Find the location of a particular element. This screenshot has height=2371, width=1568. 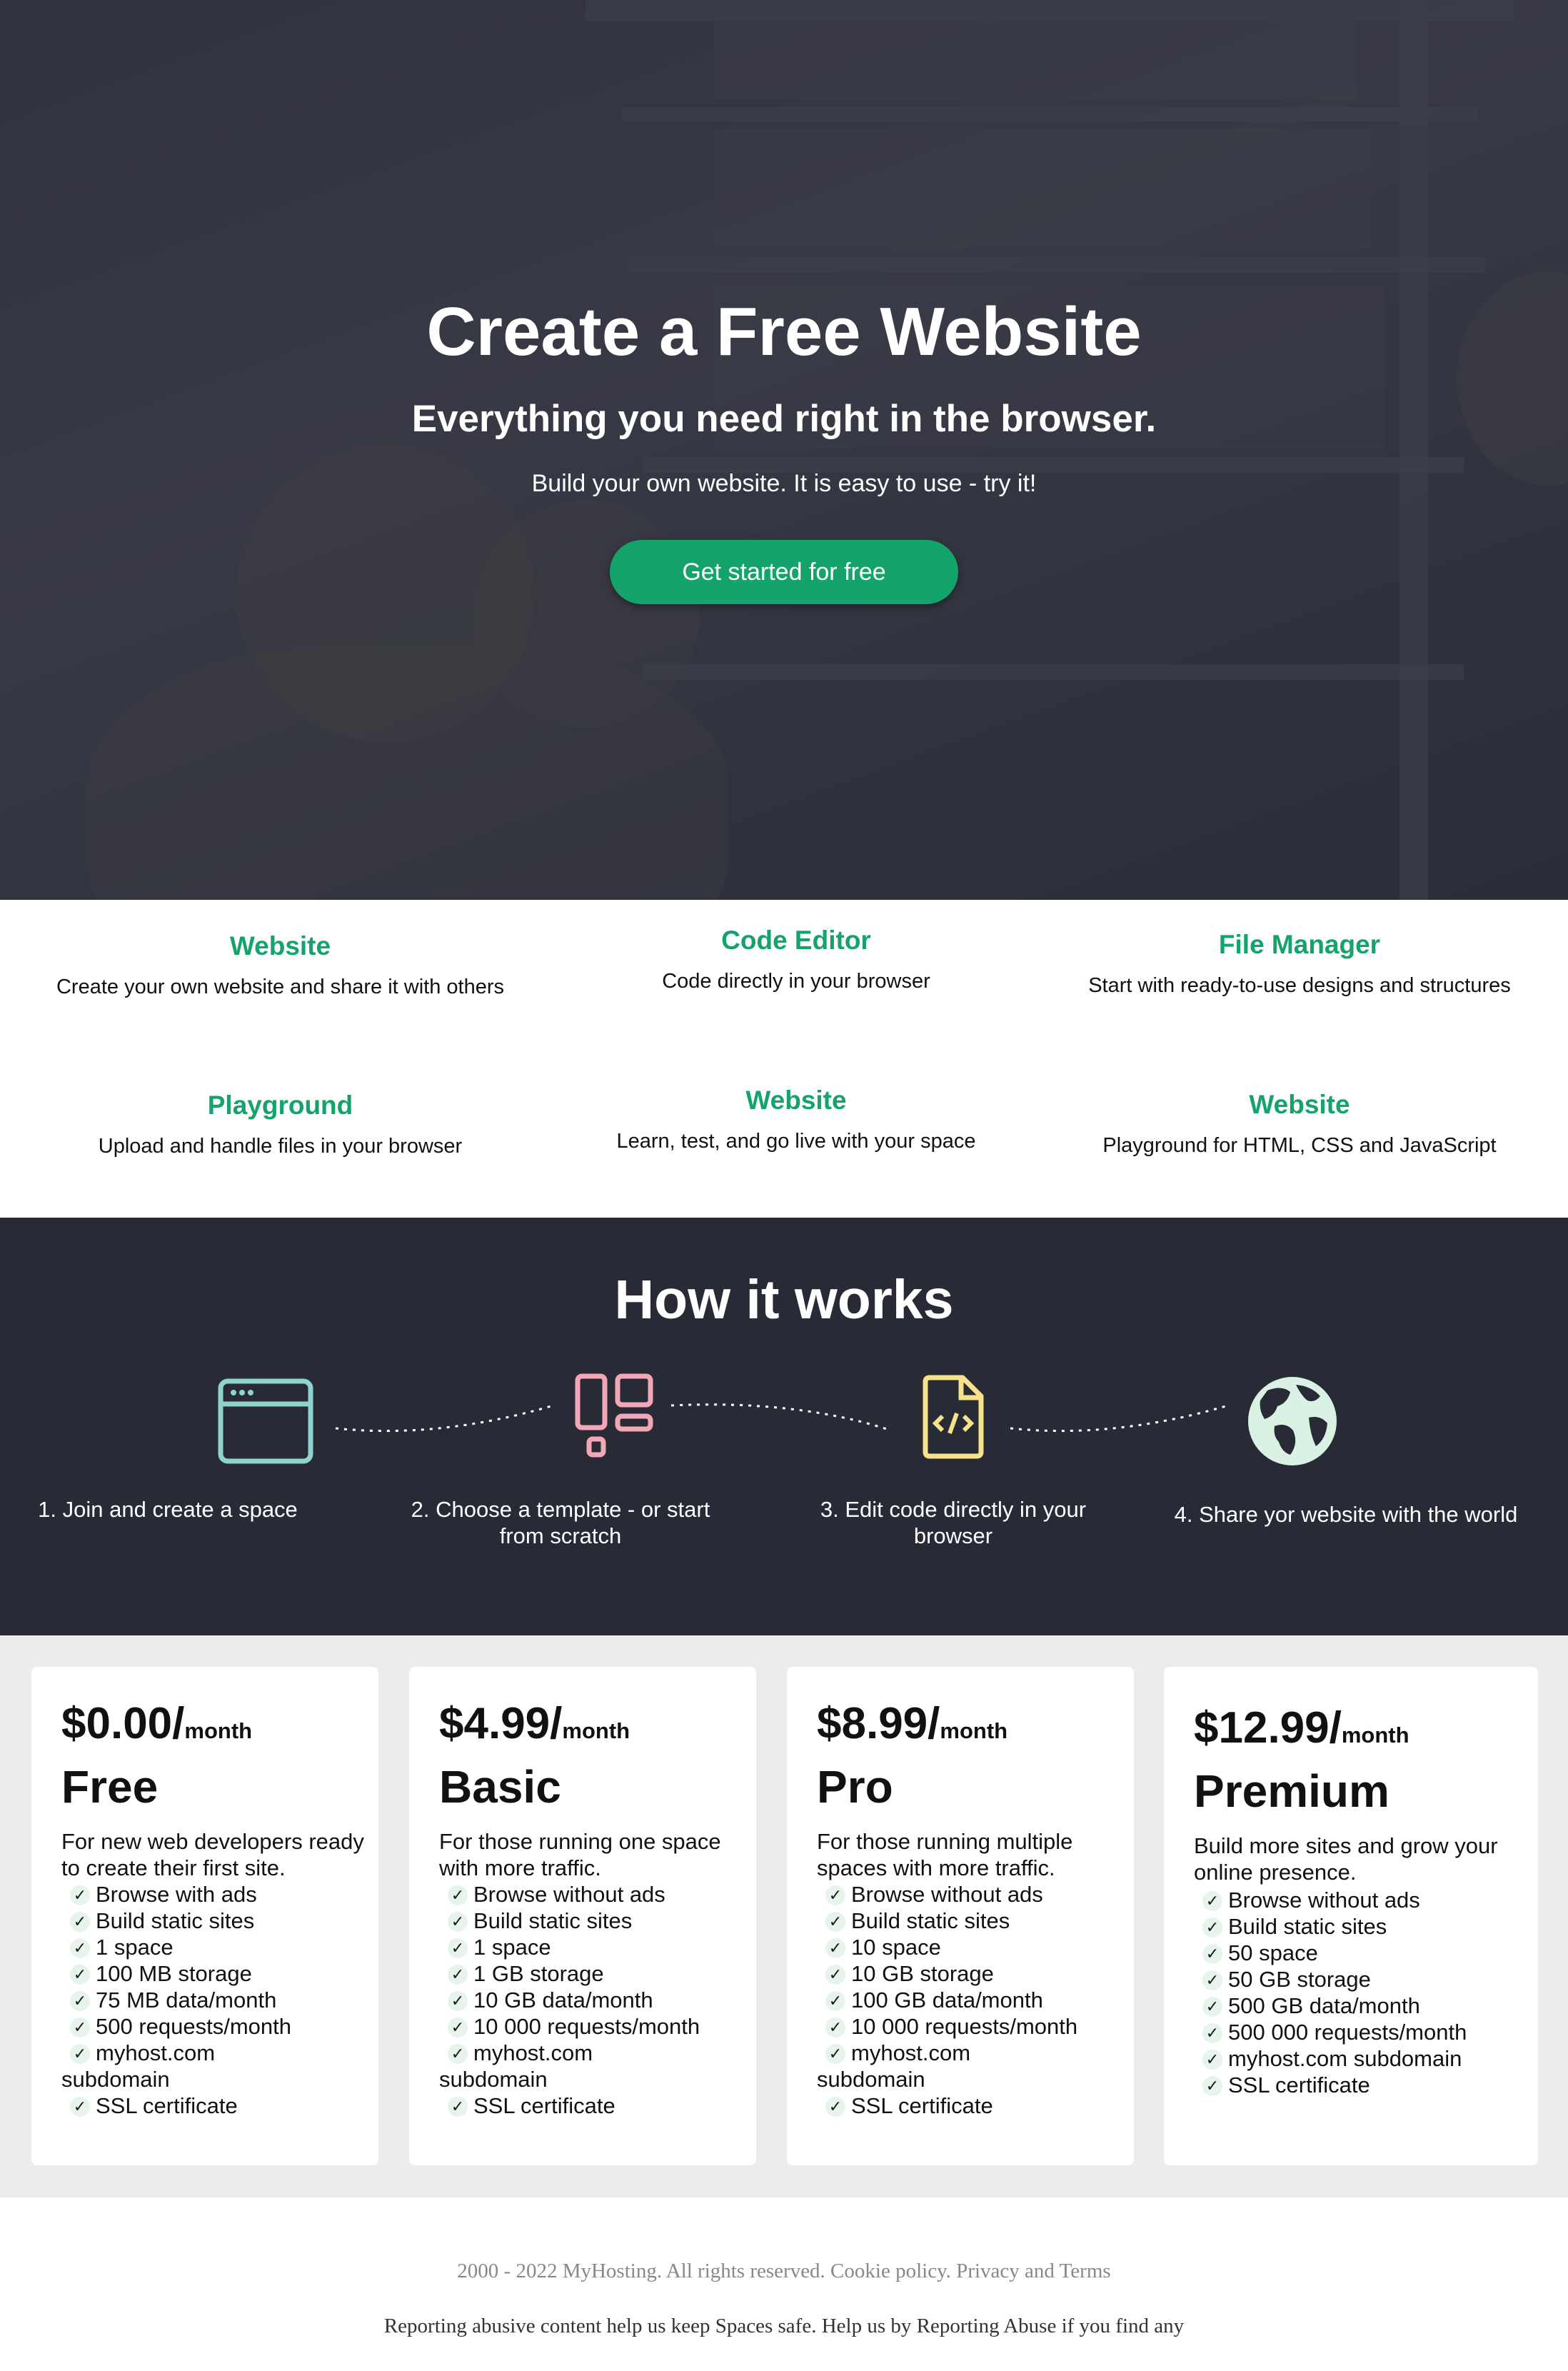

plan-price-amount: $4.99/ is located at coordinates (501, 1723).